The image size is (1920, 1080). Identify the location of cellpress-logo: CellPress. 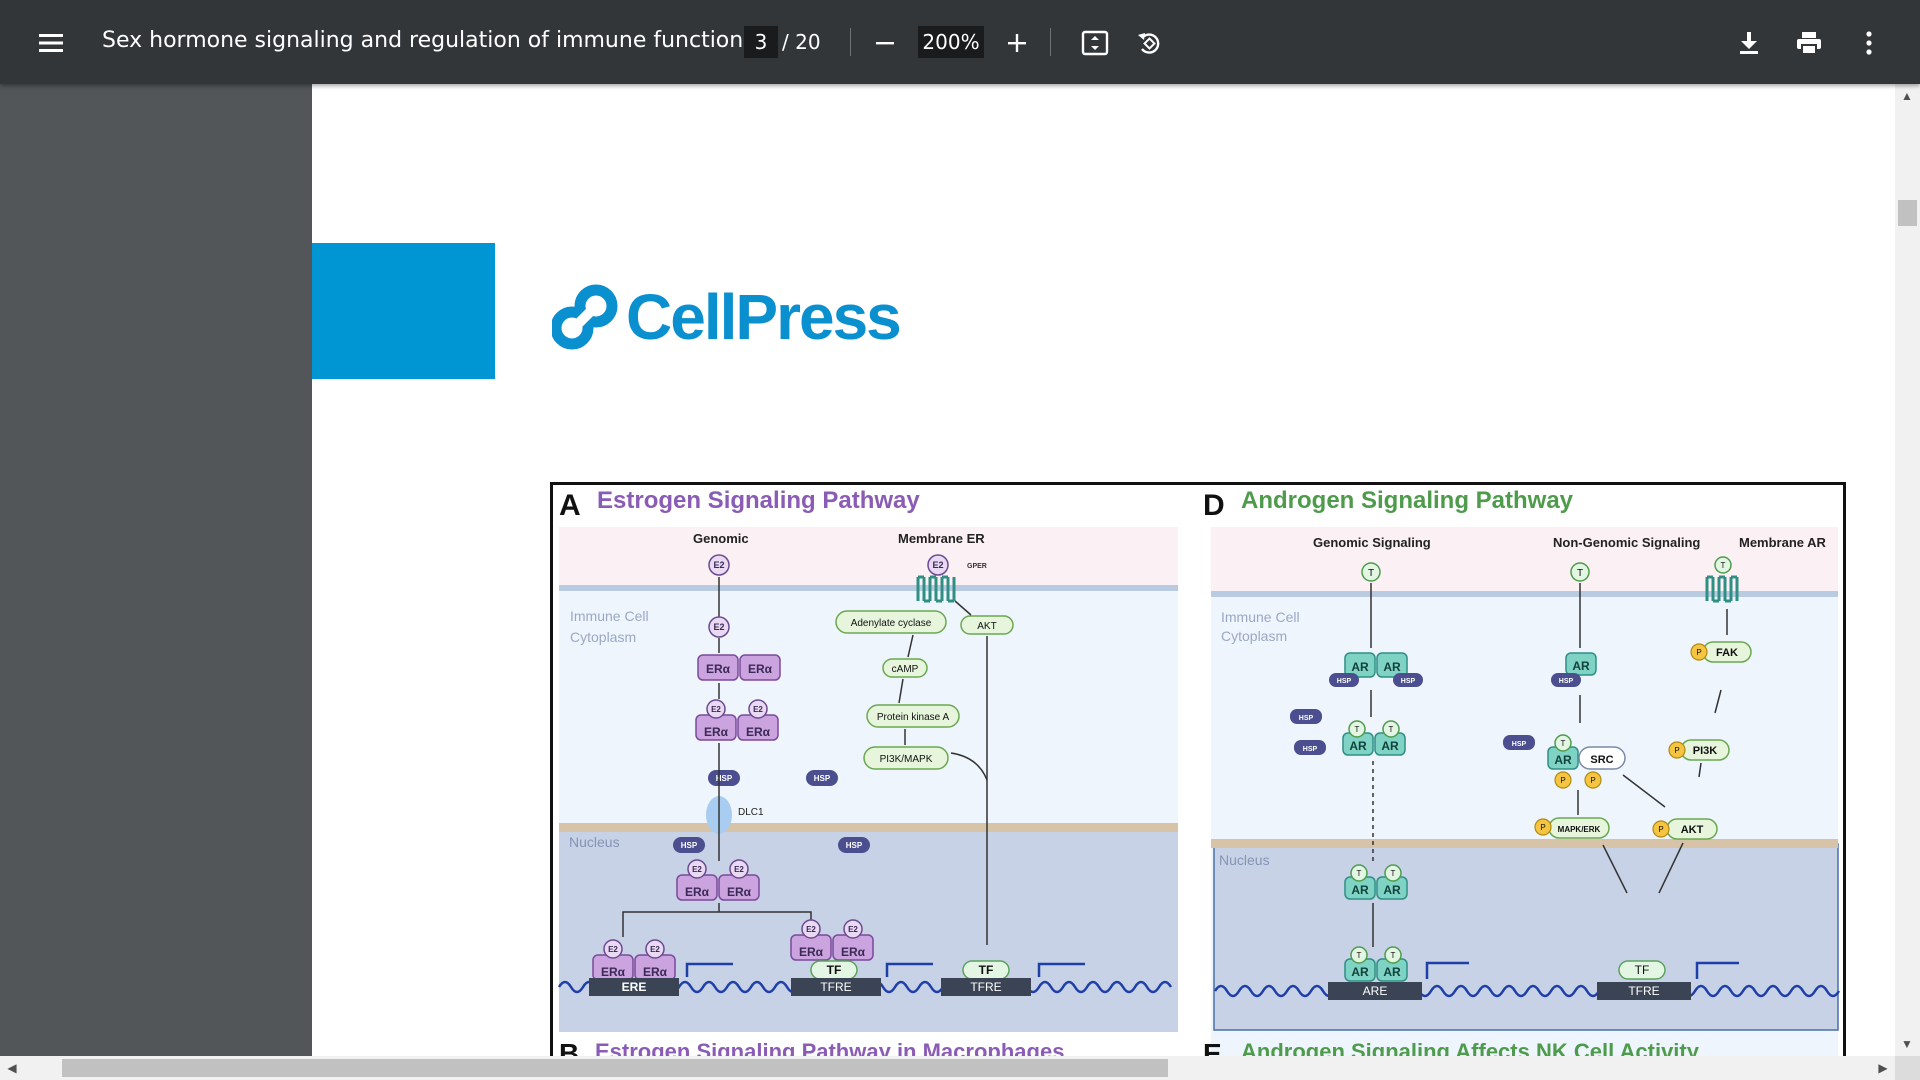
(727, 317).